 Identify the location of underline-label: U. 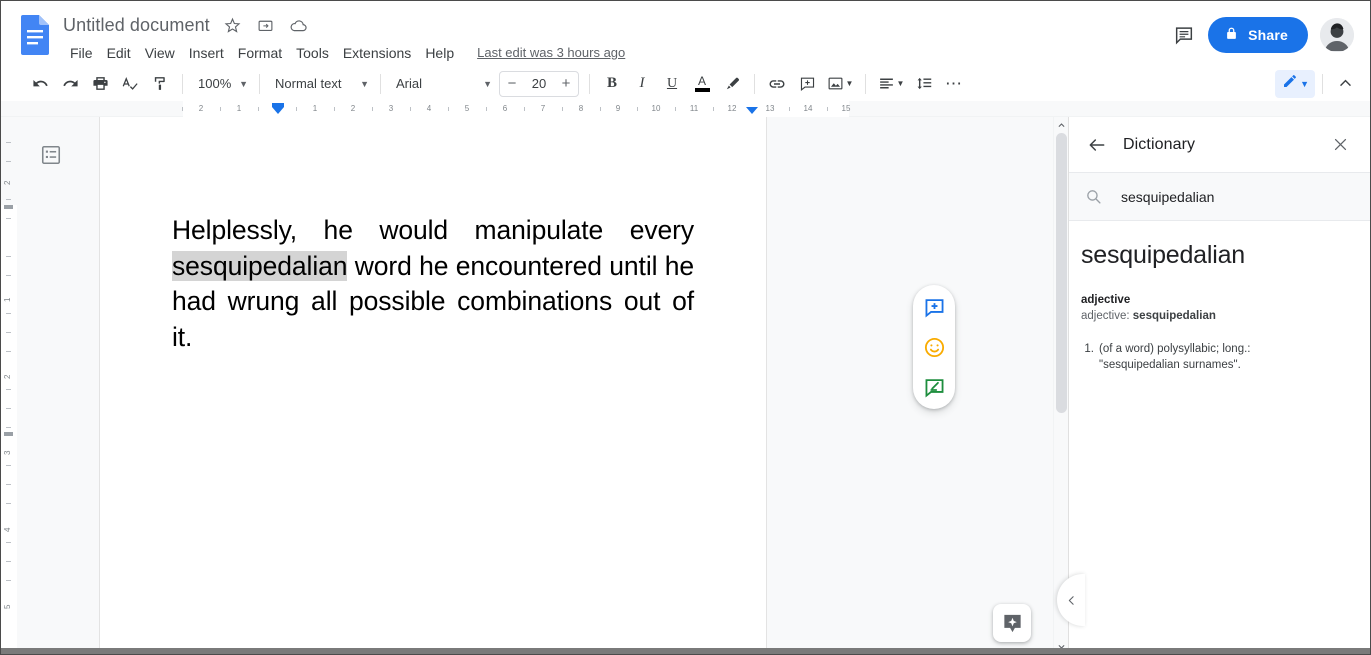
(672, 83).